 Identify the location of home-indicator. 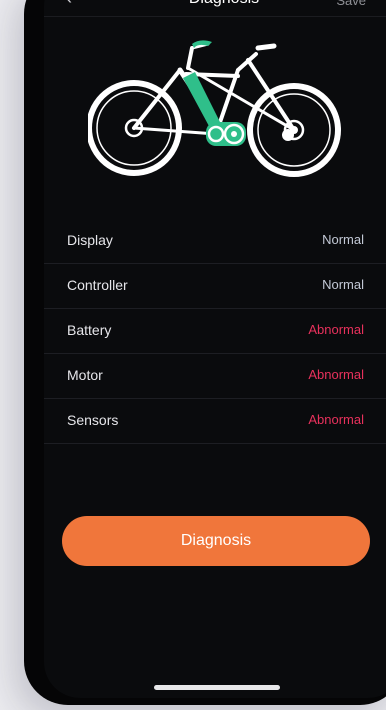
(217, 687).